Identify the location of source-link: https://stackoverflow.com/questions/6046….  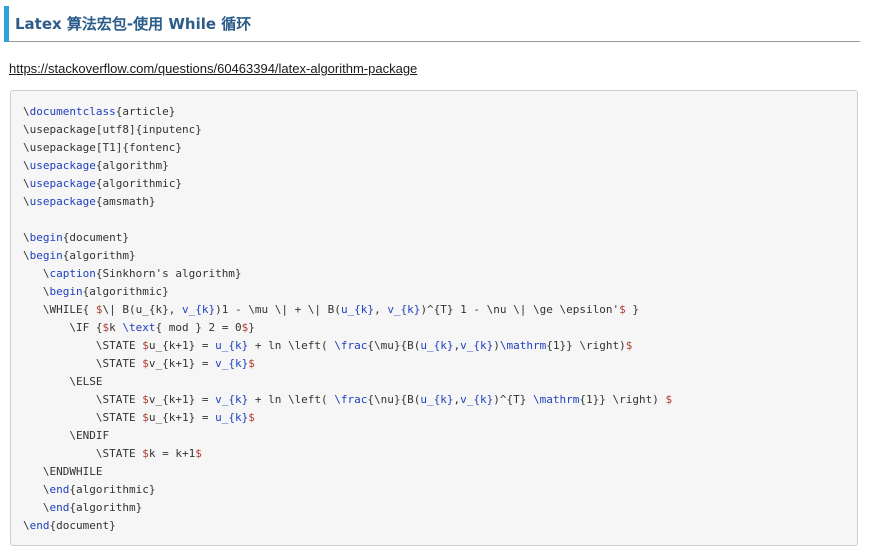
(213, 68).